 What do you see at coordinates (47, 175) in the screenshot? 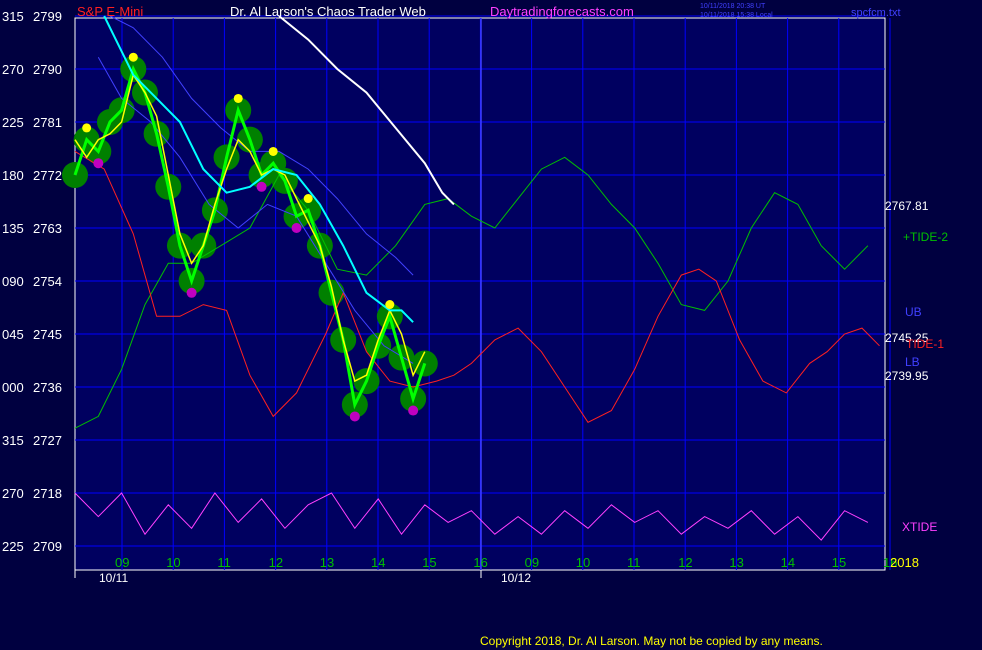
I see `y-tick-price: 2772` at bounding box center [47, 175].